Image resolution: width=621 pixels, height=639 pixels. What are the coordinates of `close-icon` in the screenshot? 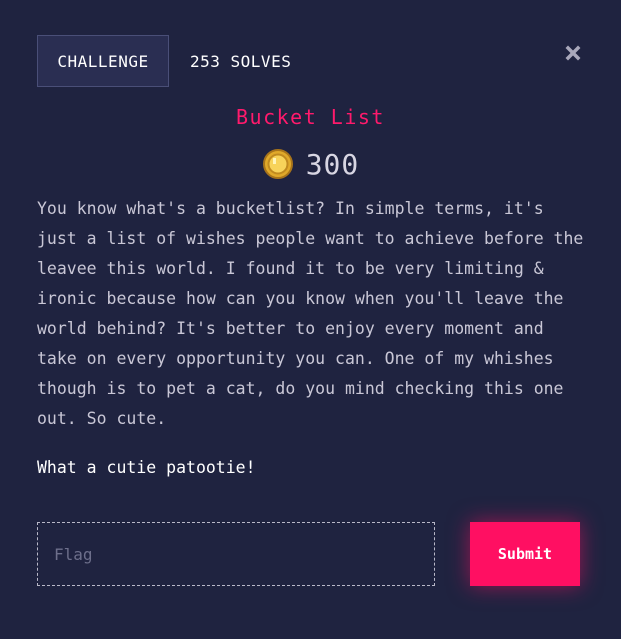 It's located at (573, 53).